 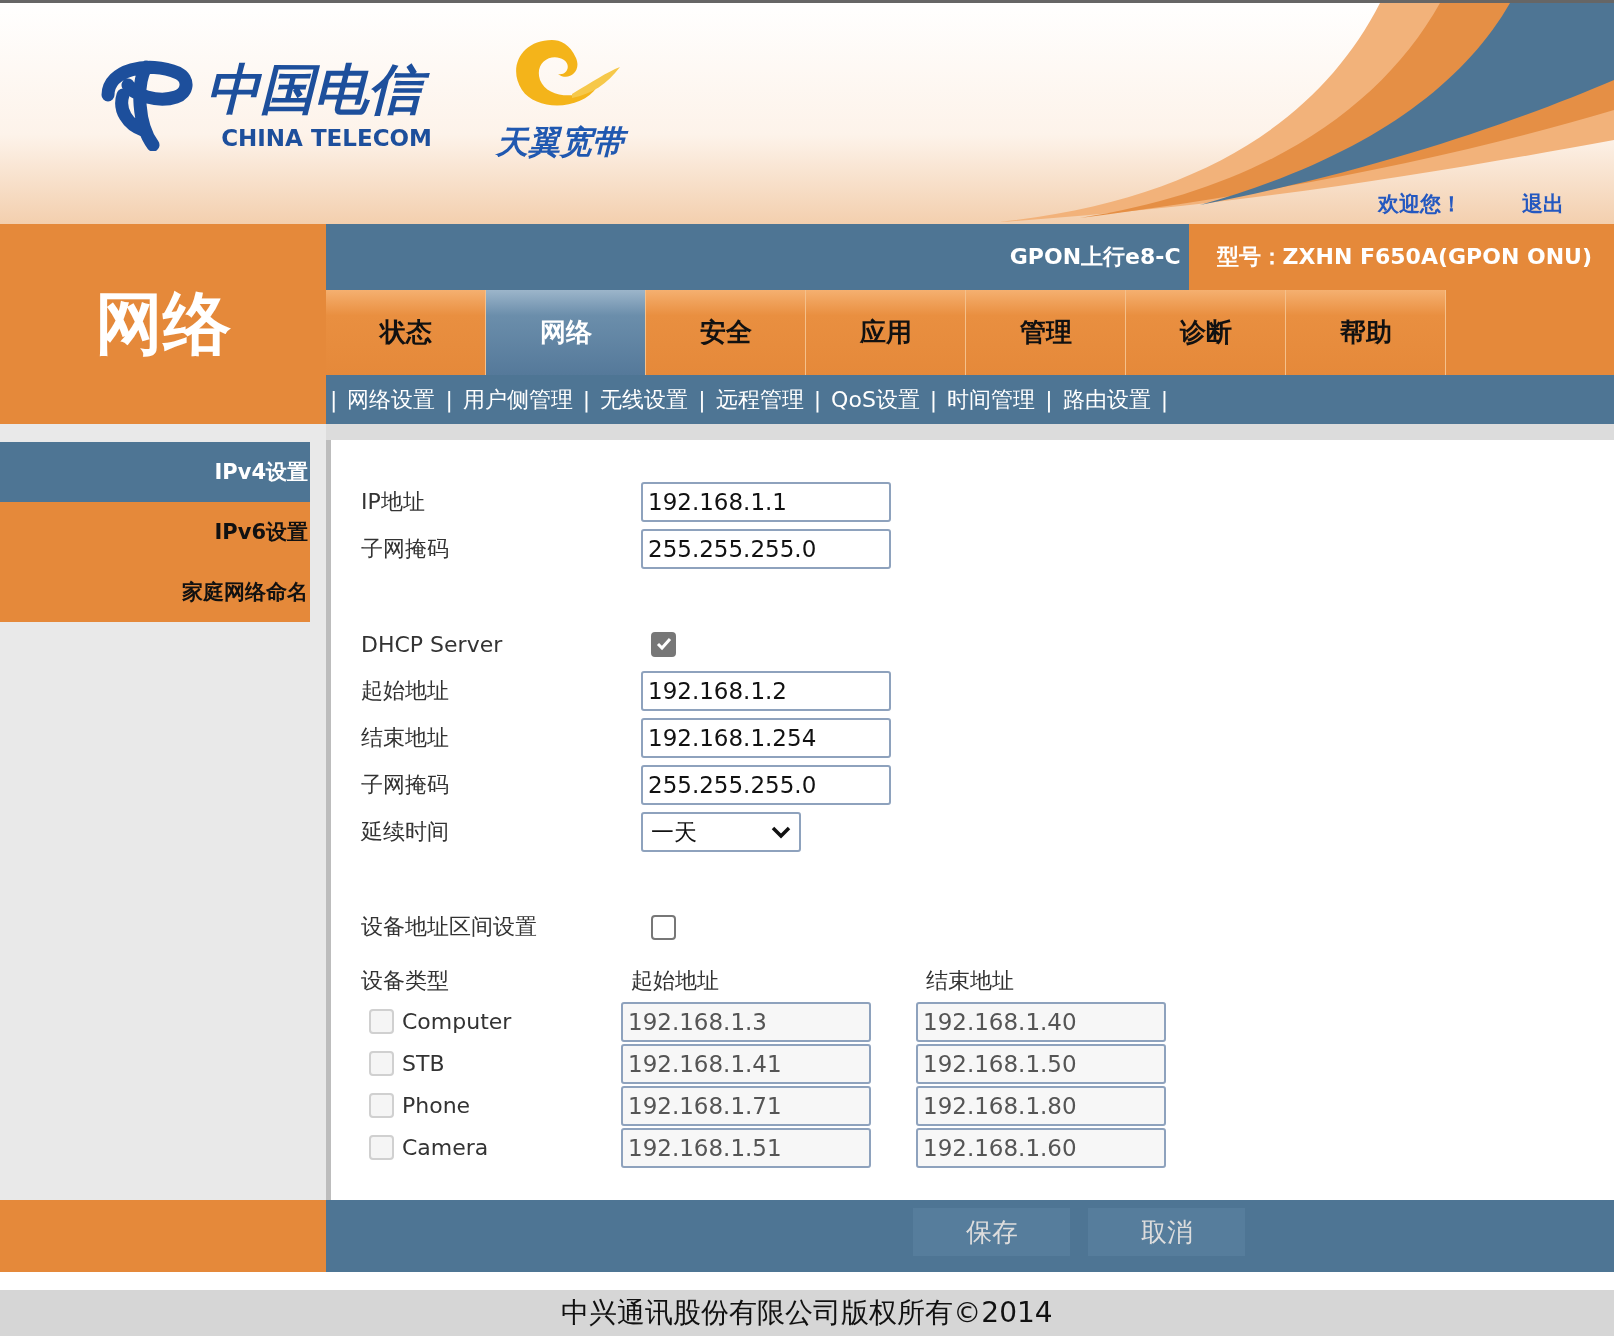 I want to click on device-label: Computer, so click(x=457, y=1021).